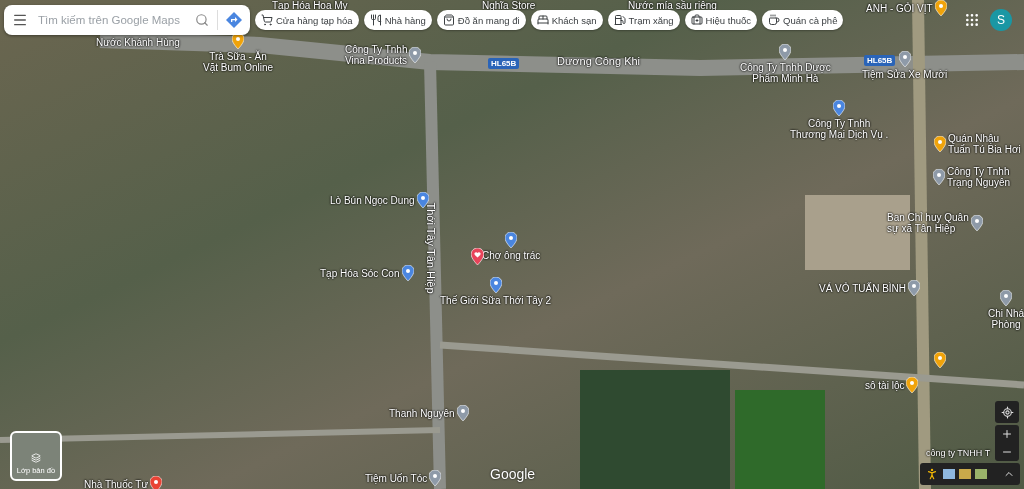 Image resolution: width=1024 pixels, height=489 pixels. What do you see at coordinates (509, 5) in the screenshot?
I see `place-label: Nghĩa Store` at bounding box center [509, 5].